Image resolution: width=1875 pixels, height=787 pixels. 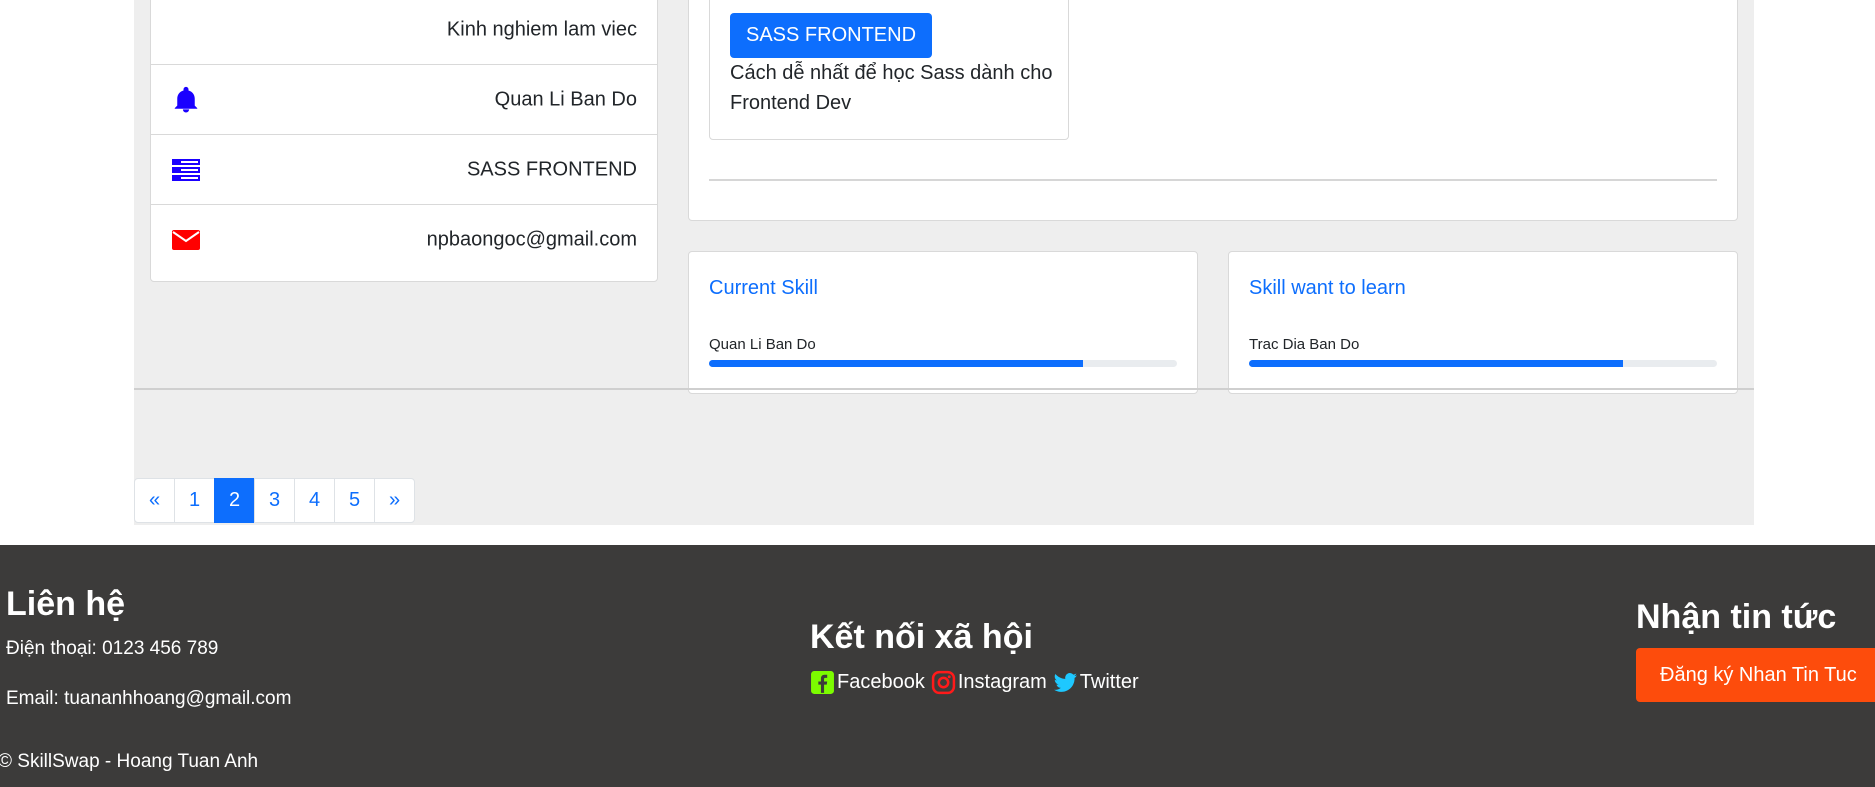 What do you see at coordinates (234, 500) in the screenshot?
I see `pagination-page-2: 2` at bounding box center [234, 500].